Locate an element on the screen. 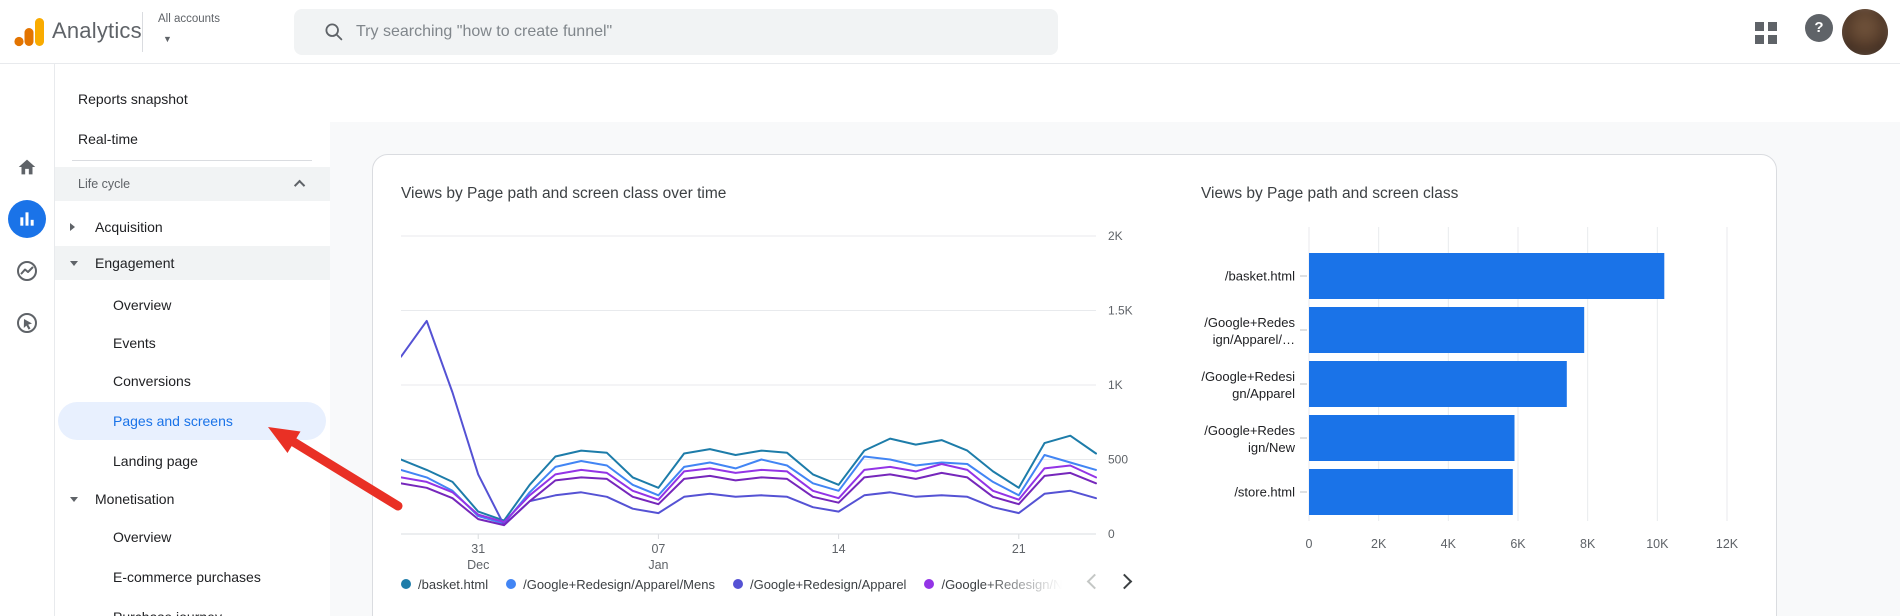  sidebar-item-e-commerce-purchases: E-commerce purchases is located at coordinates (192, 577).